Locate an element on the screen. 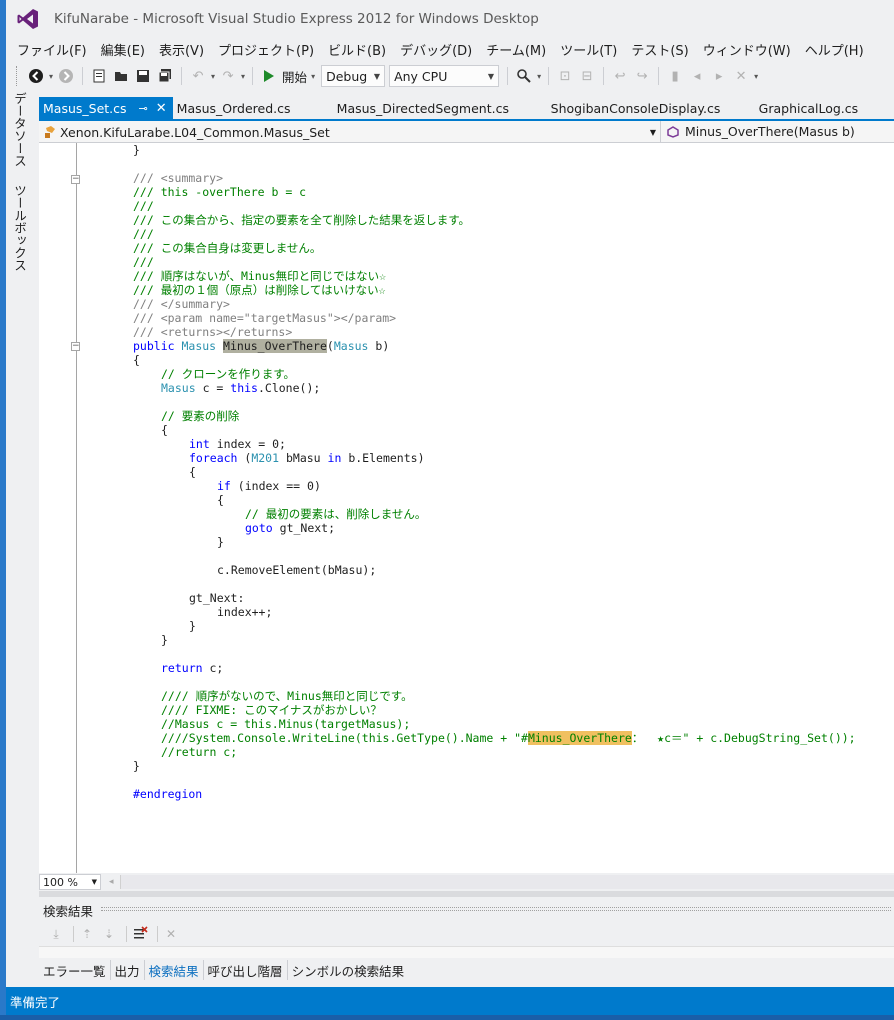  menu-project: プロジェクト(P) is located at coordinates (266, 49).